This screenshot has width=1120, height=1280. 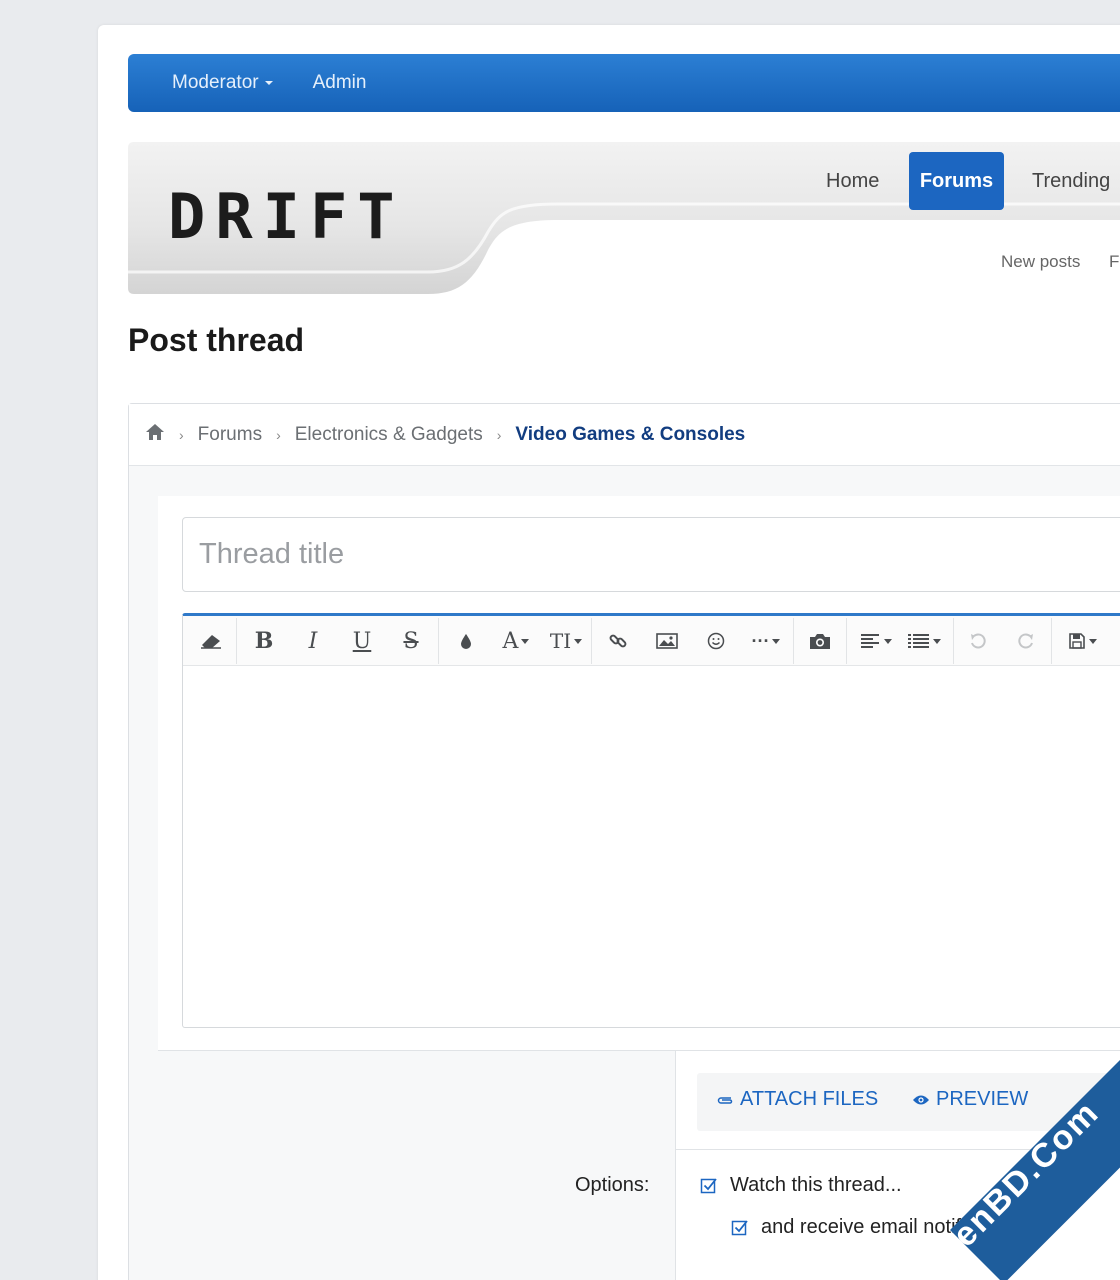 I want to click on eraser-icon, so click(x=211, y=641).